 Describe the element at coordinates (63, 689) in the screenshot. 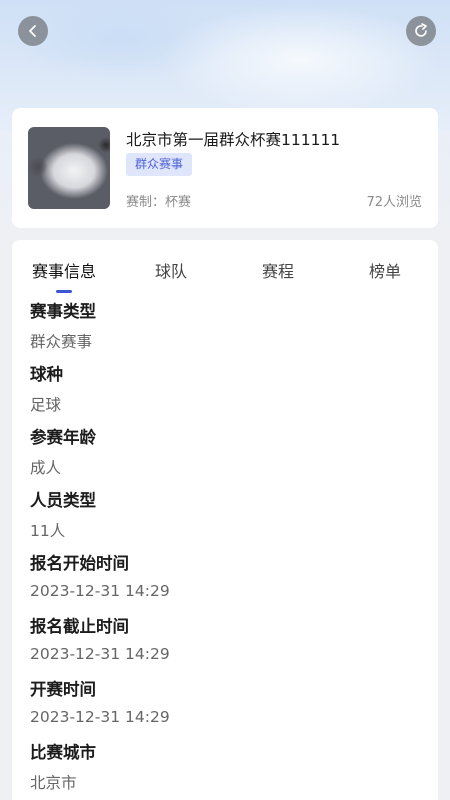

I see `field-label: 开赛时间` at that location.